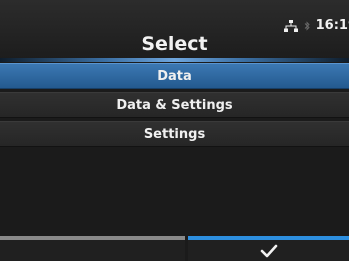 This screenshot has width=349, height=261. I want to click on confirm-button, so click(268, 248).